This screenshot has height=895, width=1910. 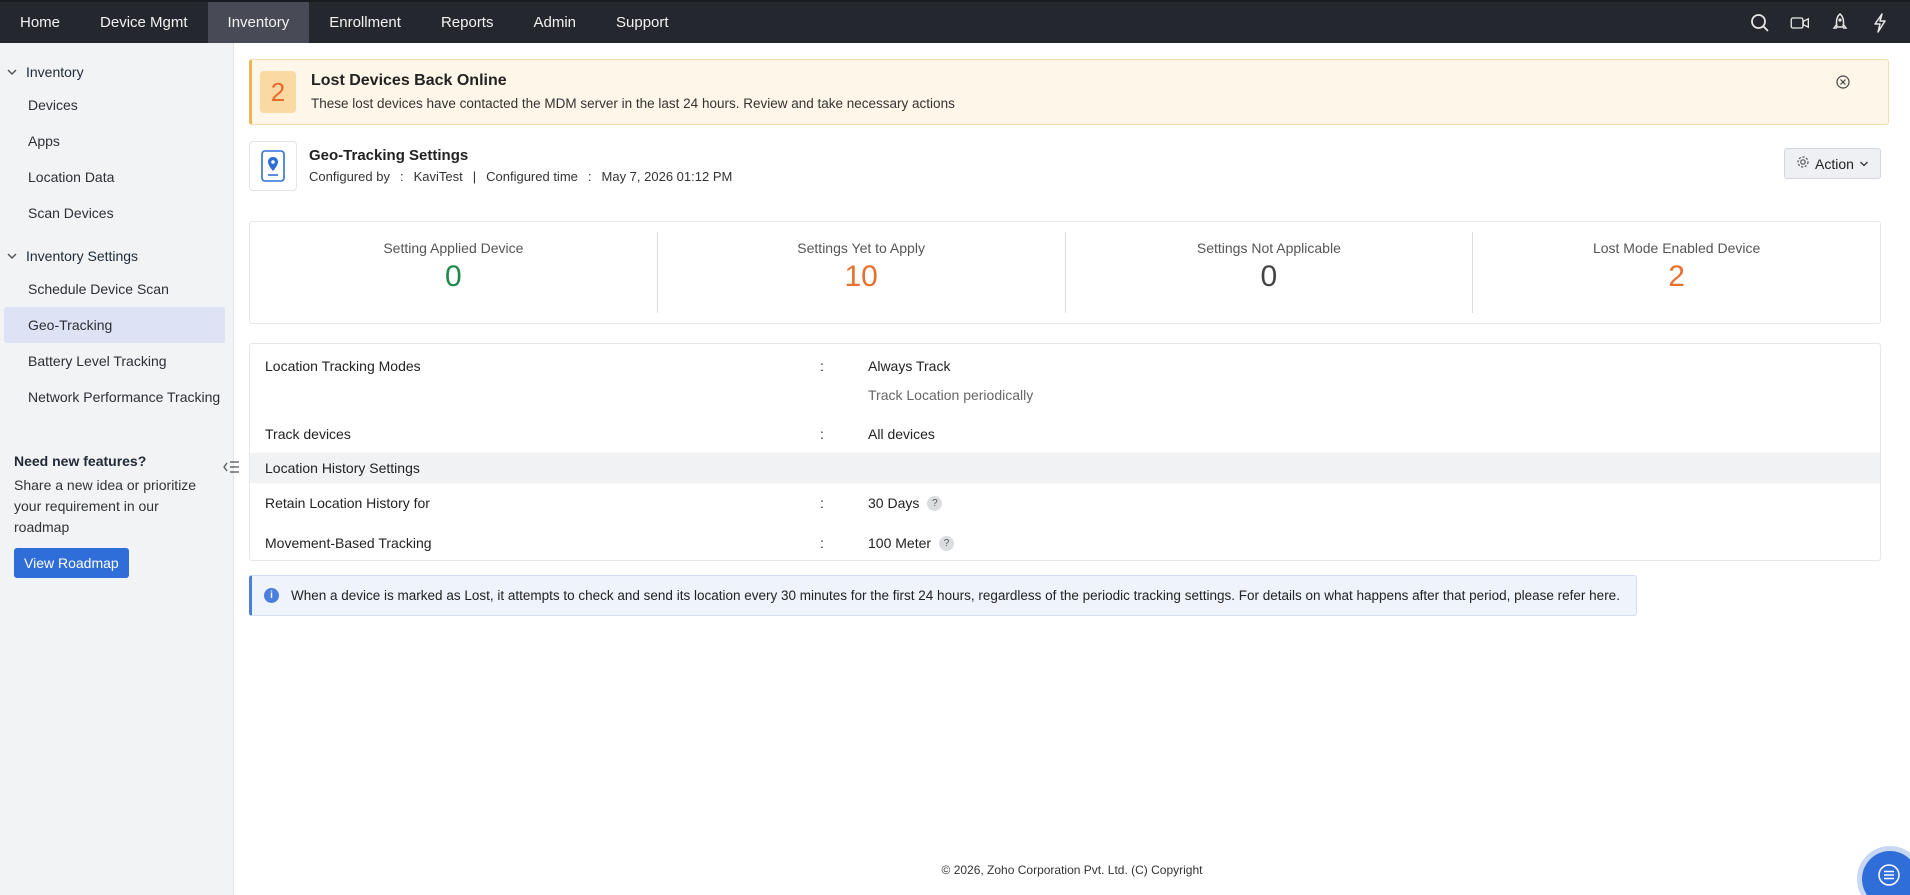 I want to click on action-label: Action, so click(x=1834, y=163).